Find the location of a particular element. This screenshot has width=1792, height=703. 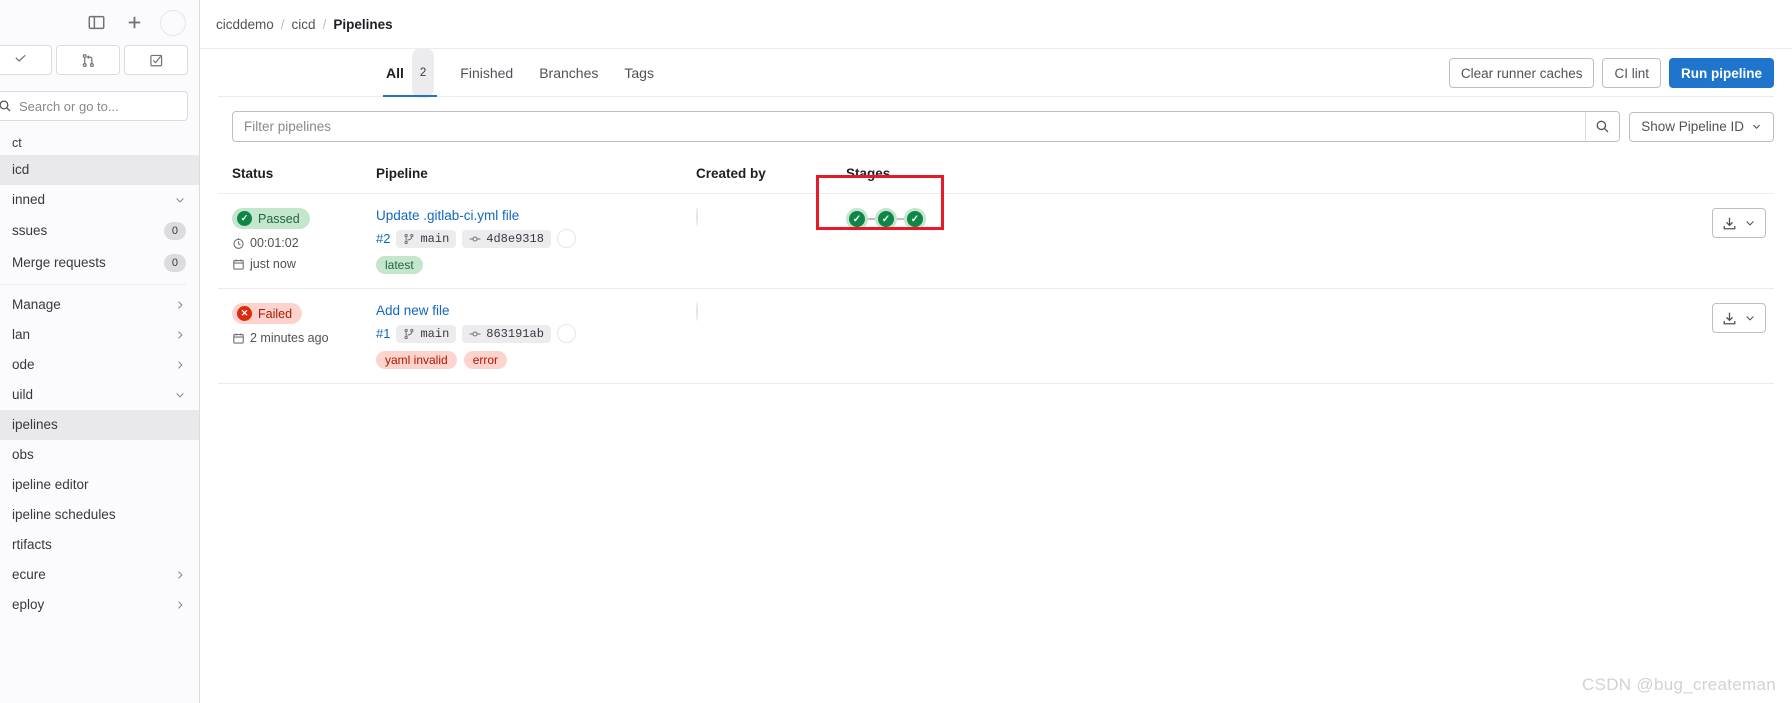

sidebar-item-ode: ode is located at coordinates (99, 365).